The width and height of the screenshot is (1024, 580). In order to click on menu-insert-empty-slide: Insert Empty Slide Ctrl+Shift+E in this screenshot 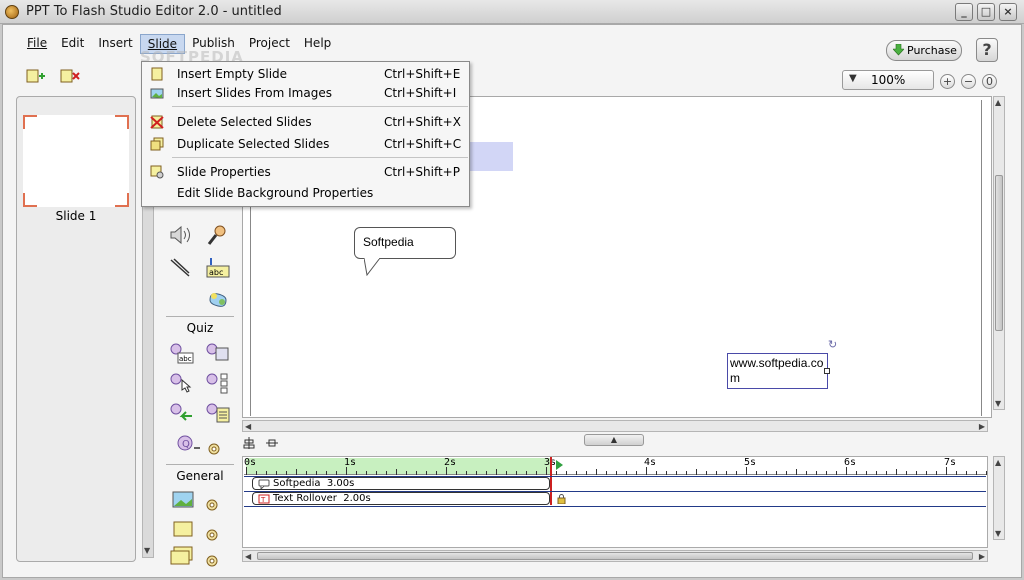, I will do `click(305, 74)`.